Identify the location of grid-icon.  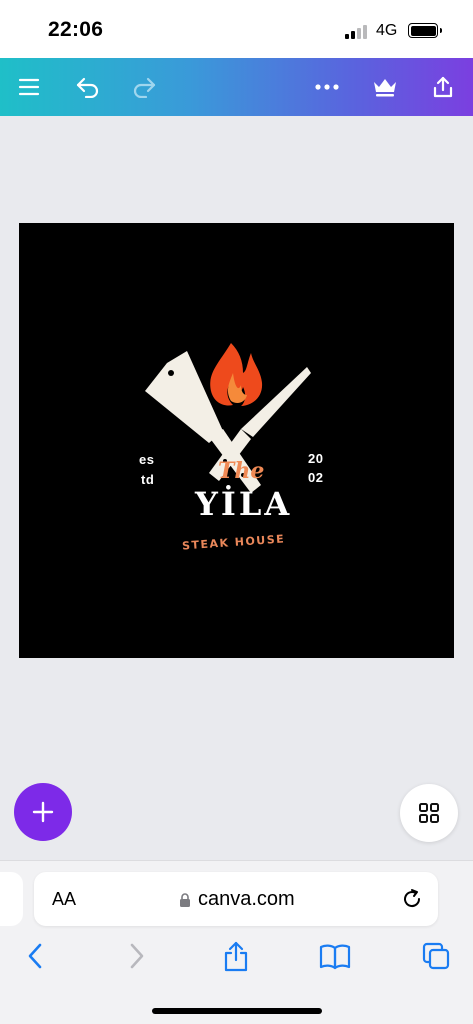
(429, 813).